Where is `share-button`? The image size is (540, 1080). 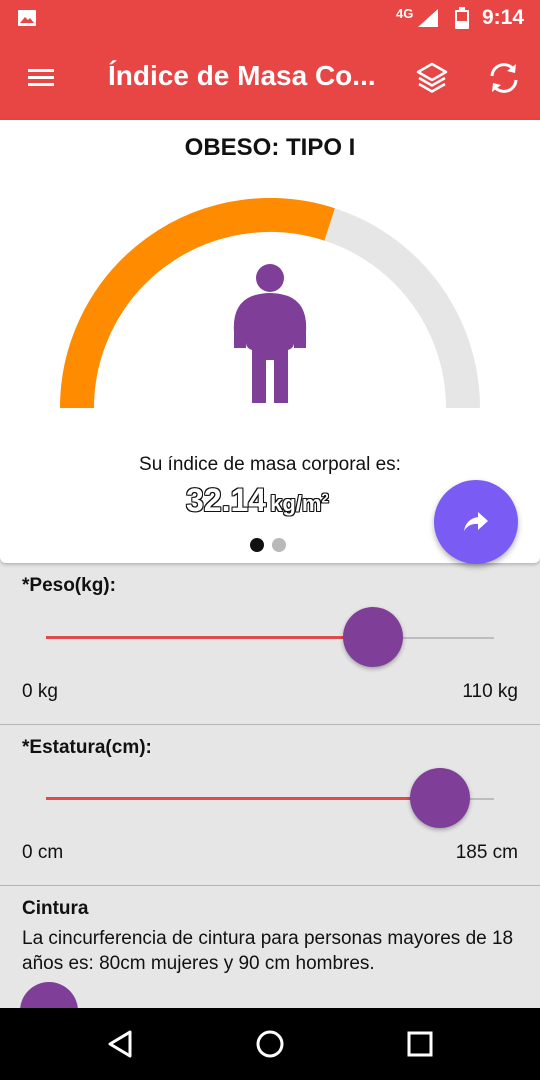
share-button is located at coordinates (476, 522).